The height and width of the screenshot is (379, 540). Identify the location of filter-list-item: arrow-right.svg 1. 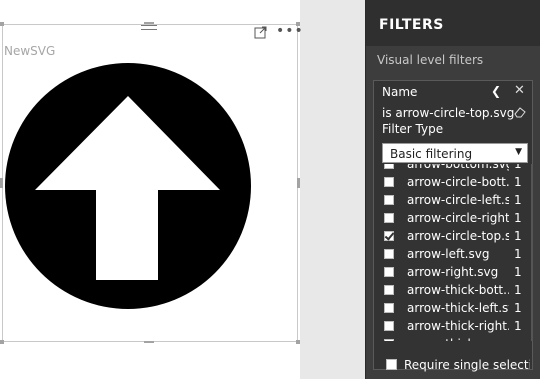
(453, 273).